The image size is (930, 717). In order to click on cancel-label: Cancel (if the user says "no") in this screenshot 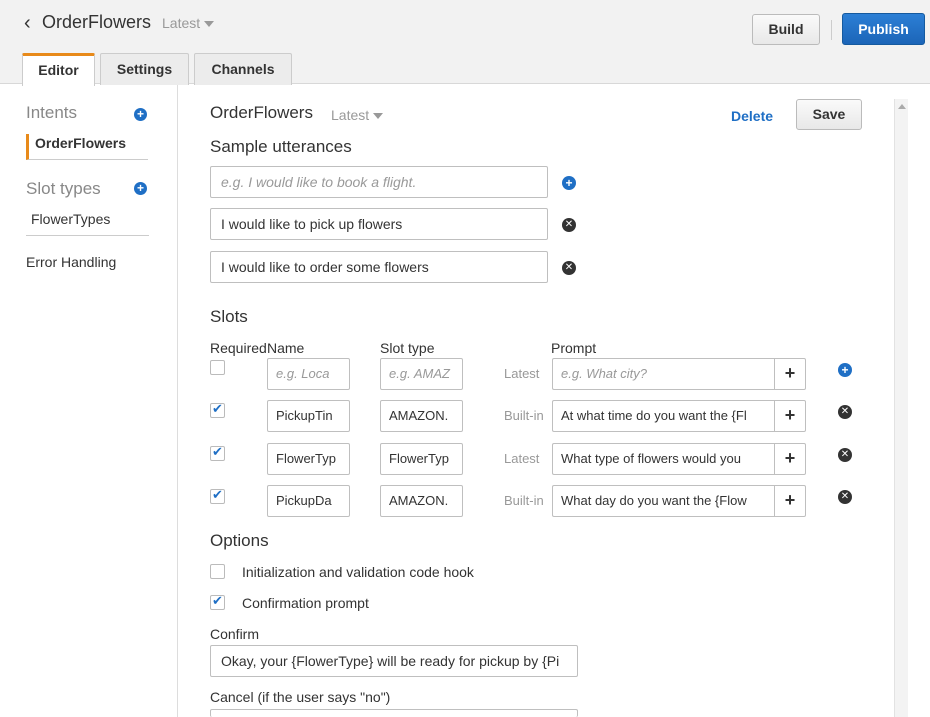, I will do `click(300, 697)`.